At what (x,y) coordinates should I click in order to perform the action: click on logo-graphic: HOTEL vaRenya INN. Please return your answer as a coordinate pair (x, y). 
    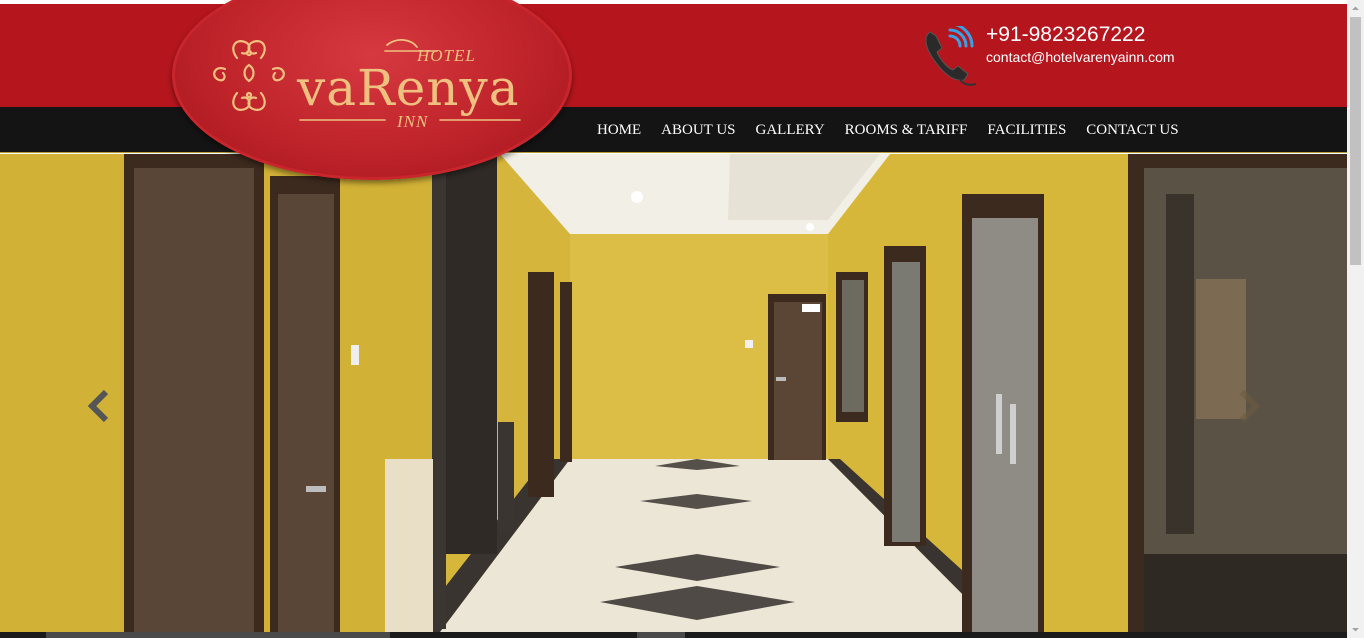
    Looking at the image, I should click on (367, 85).